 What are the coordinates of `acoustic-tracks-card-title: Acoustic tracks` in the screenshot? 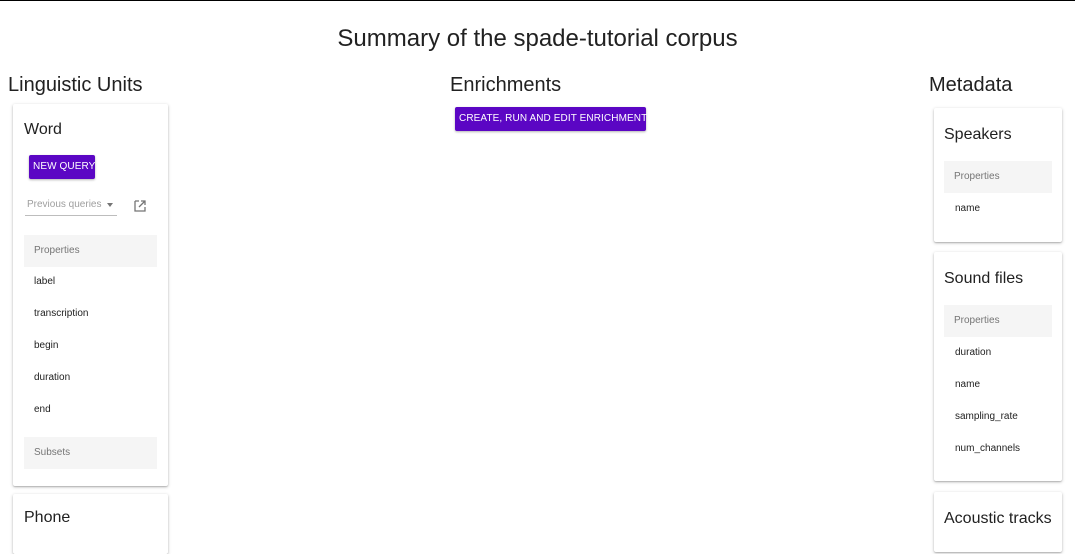 It's located at (998, 518).